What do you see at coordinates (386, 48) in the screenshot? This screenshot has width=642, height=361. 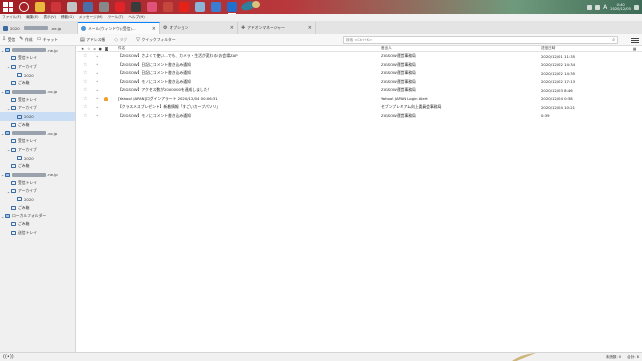 I see `from-column-header: 差出人` at bounding box center [386, 48].